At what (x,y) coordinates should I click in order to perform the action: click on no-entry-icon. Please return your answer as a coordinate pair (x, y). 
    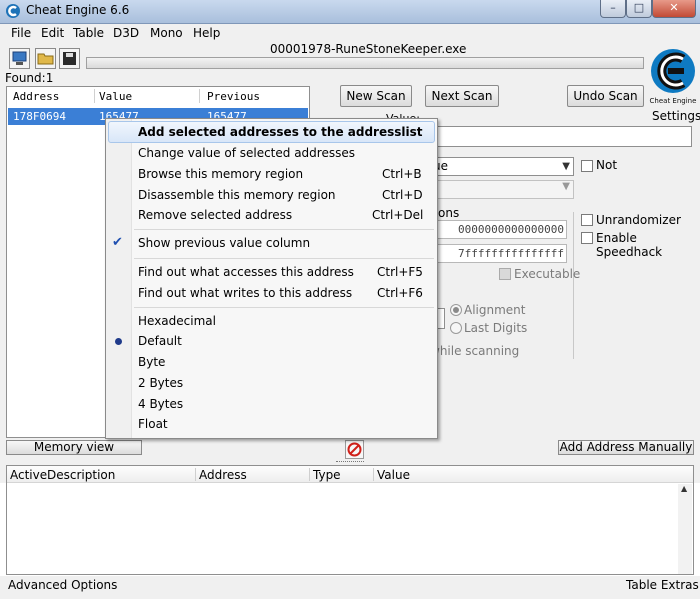
    Looking at the image, I should click on (354, 449).